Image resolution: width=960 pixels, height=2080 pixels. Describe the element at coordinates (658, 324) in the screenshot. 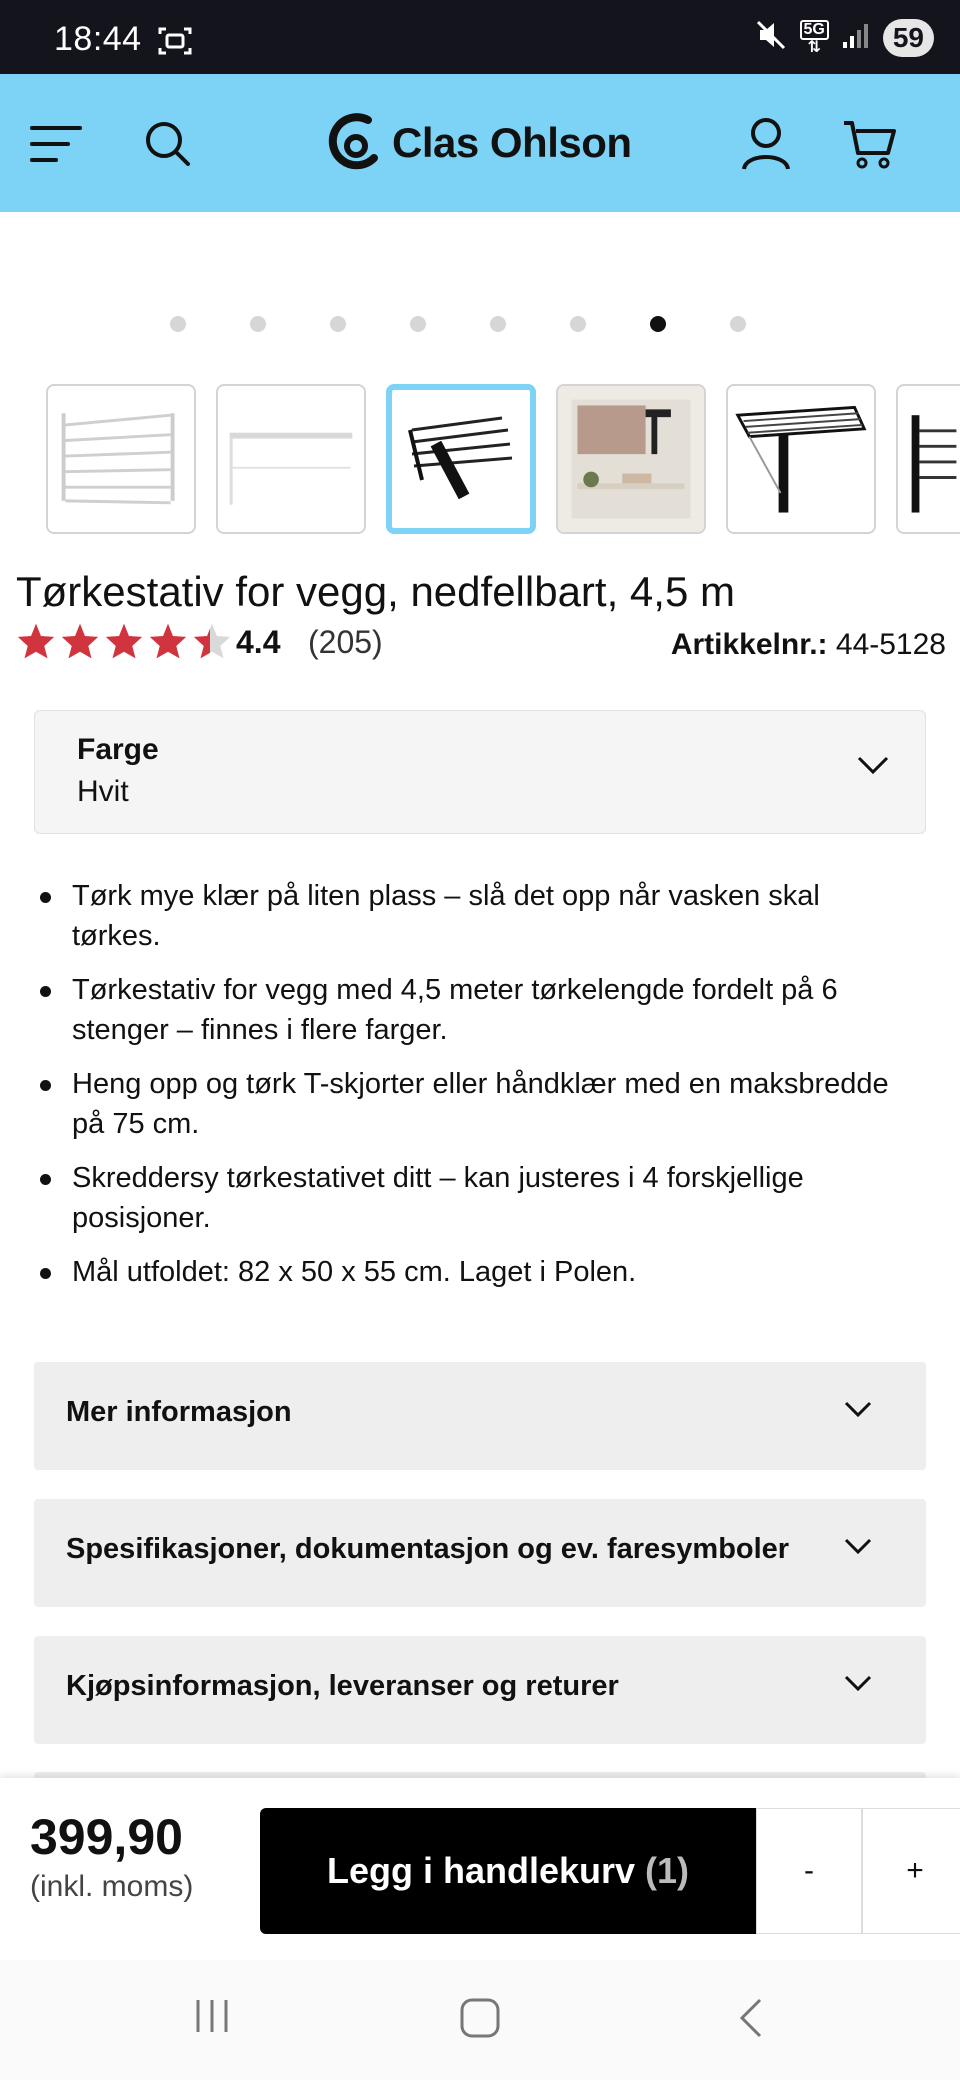

I see `carousel-dot-active` at that location.